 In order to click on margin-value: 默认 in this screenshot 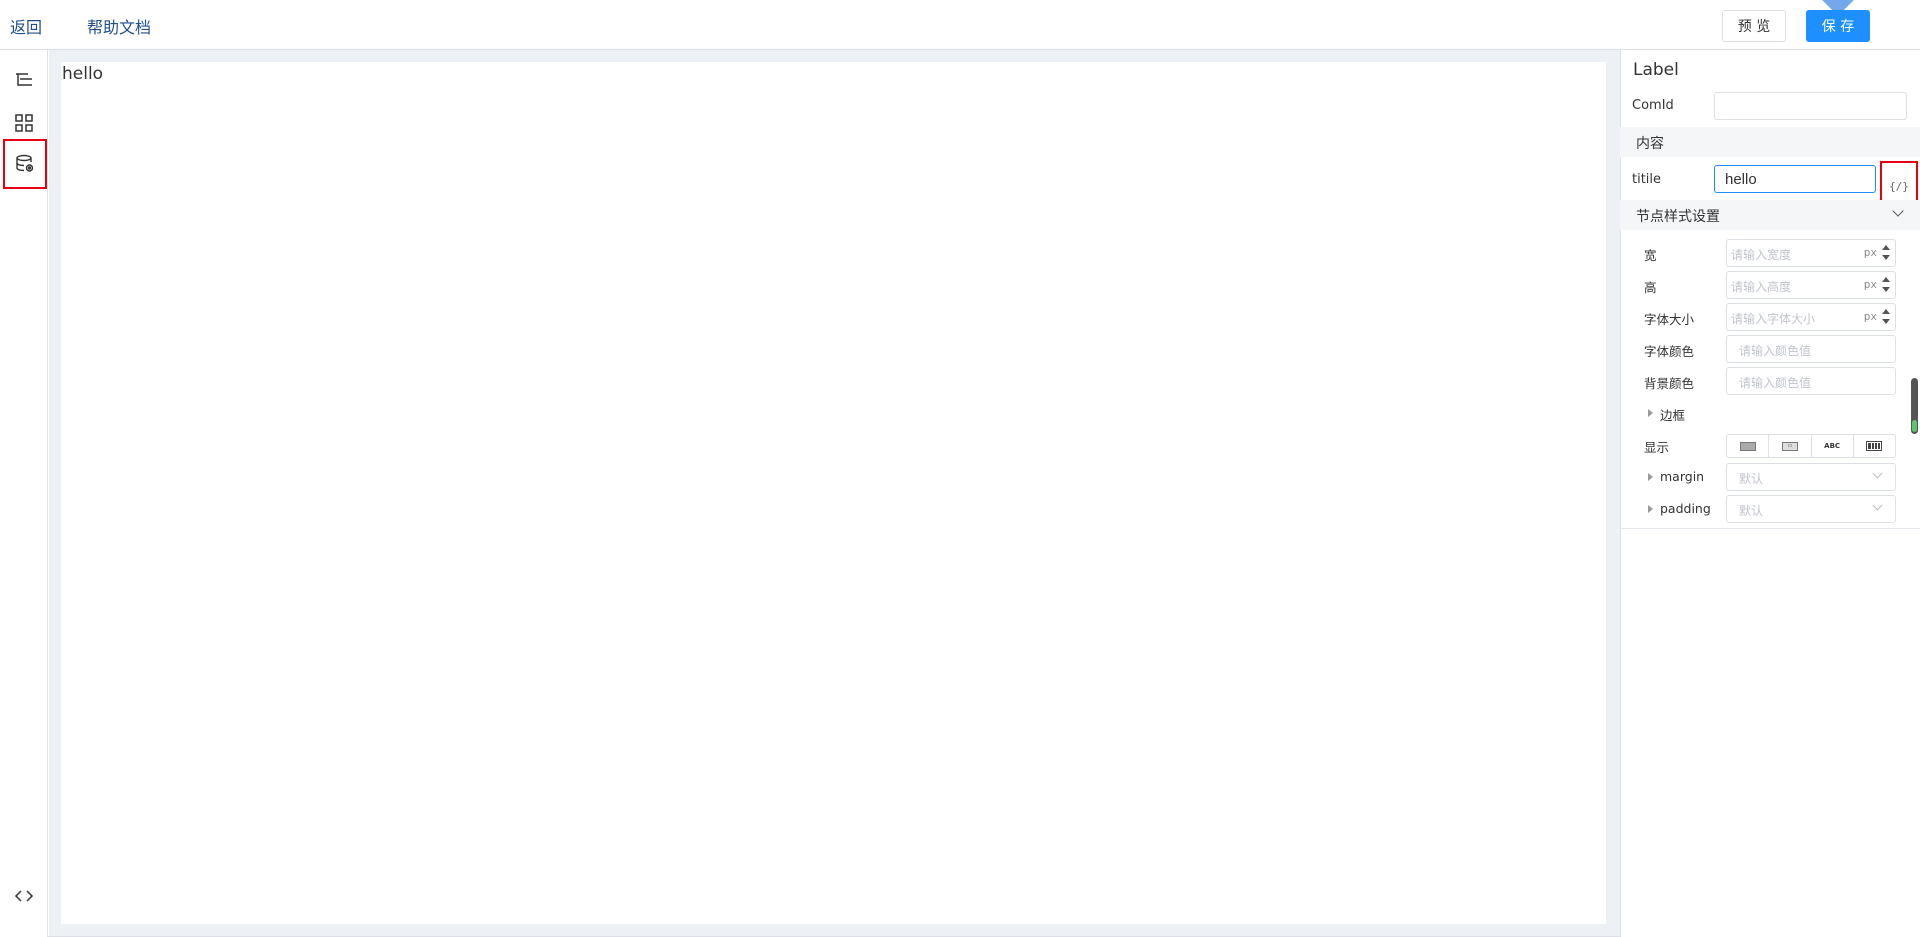, I will do `click(1751, 479)`.